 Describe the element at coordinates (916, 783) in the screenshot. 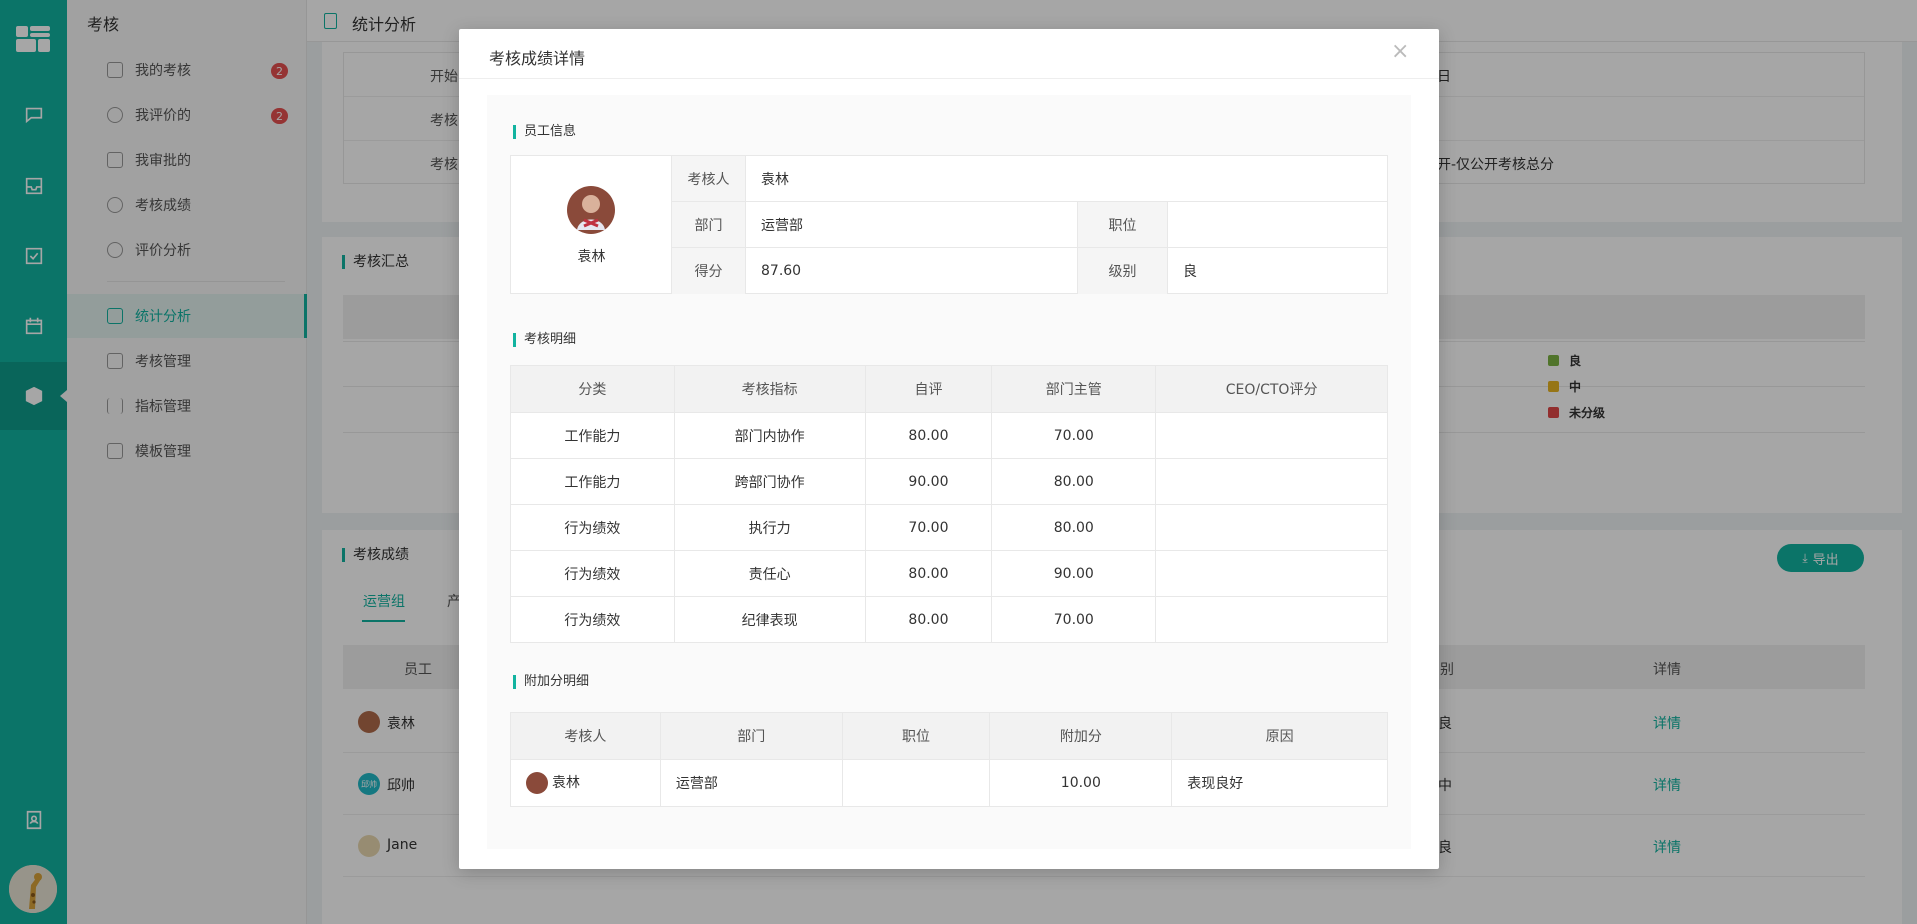

I see `cell-position` at that location.